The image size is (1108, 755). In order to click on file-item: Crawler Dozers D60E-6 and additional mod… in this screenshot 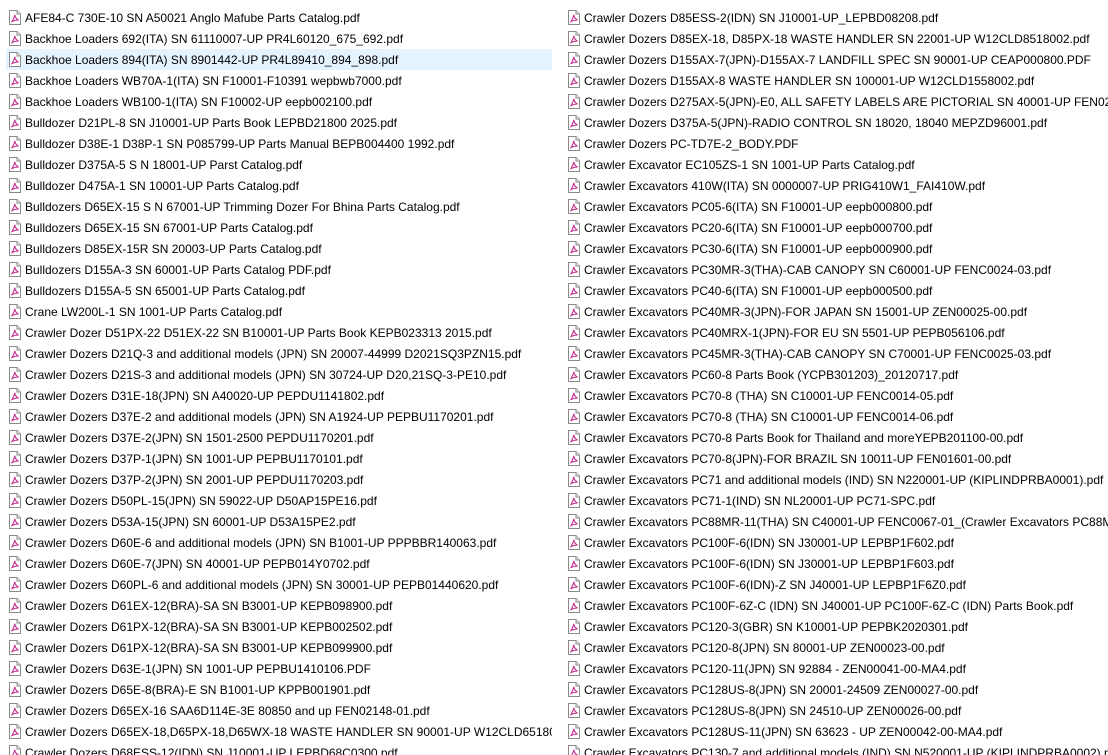, I will do `click(279, 542)`.